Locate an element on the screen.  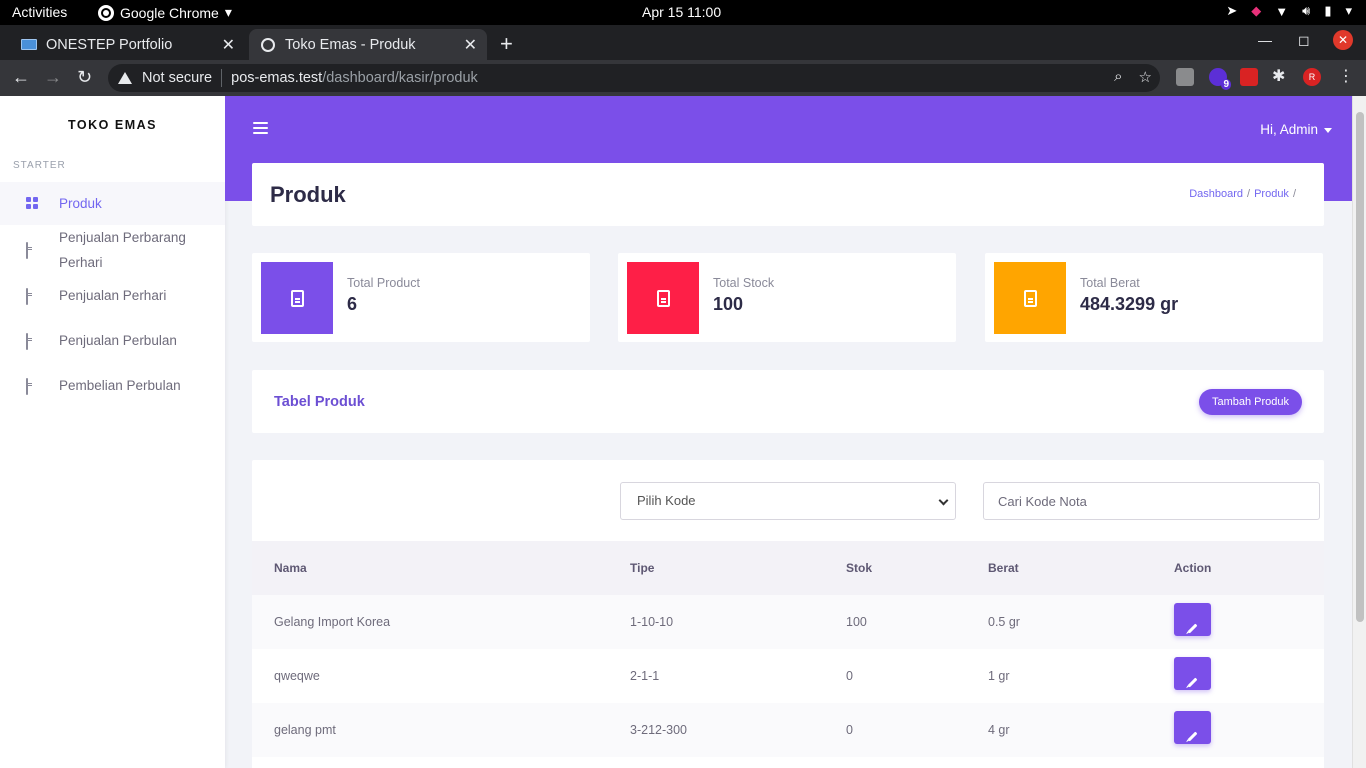
sidebar-item-label: Penjualan Perhari is located at coordinates (113, 295).